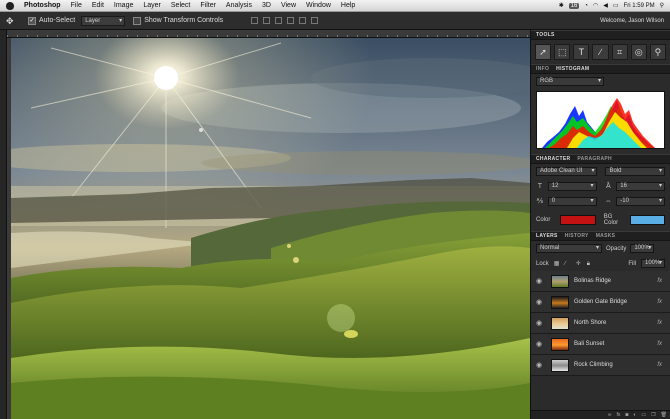 This screenshot has width=670, height=419. What do you see at coordinates (98, 5) in the screenshot?
I see `menu-edit: Edit` at bounding box center [98, 5].